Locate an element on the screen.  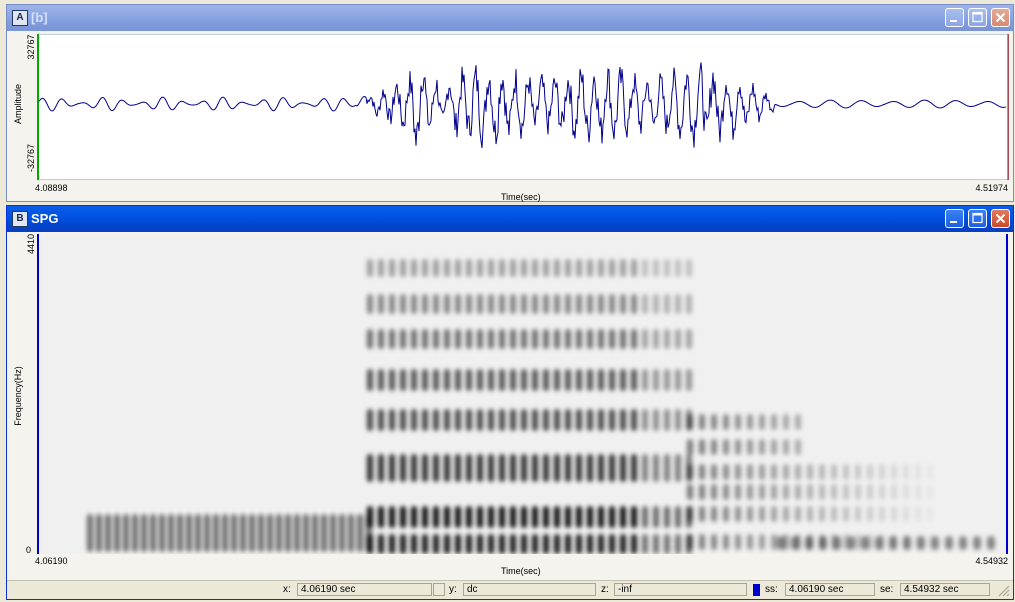
selection-start-readout: 4.06190 sec is located at coordinates (830, 589).